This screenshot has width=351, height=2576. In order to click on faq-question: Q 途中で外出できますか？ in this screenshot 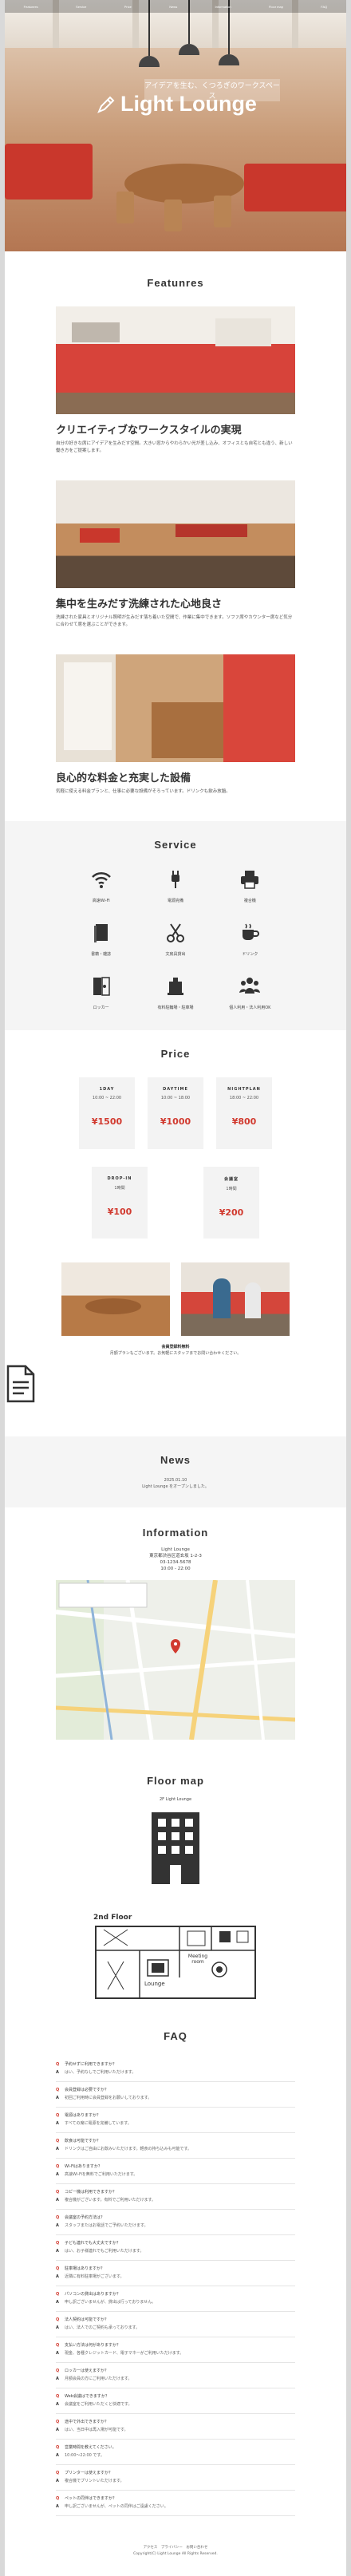, I will do `click(175, 2422)`.